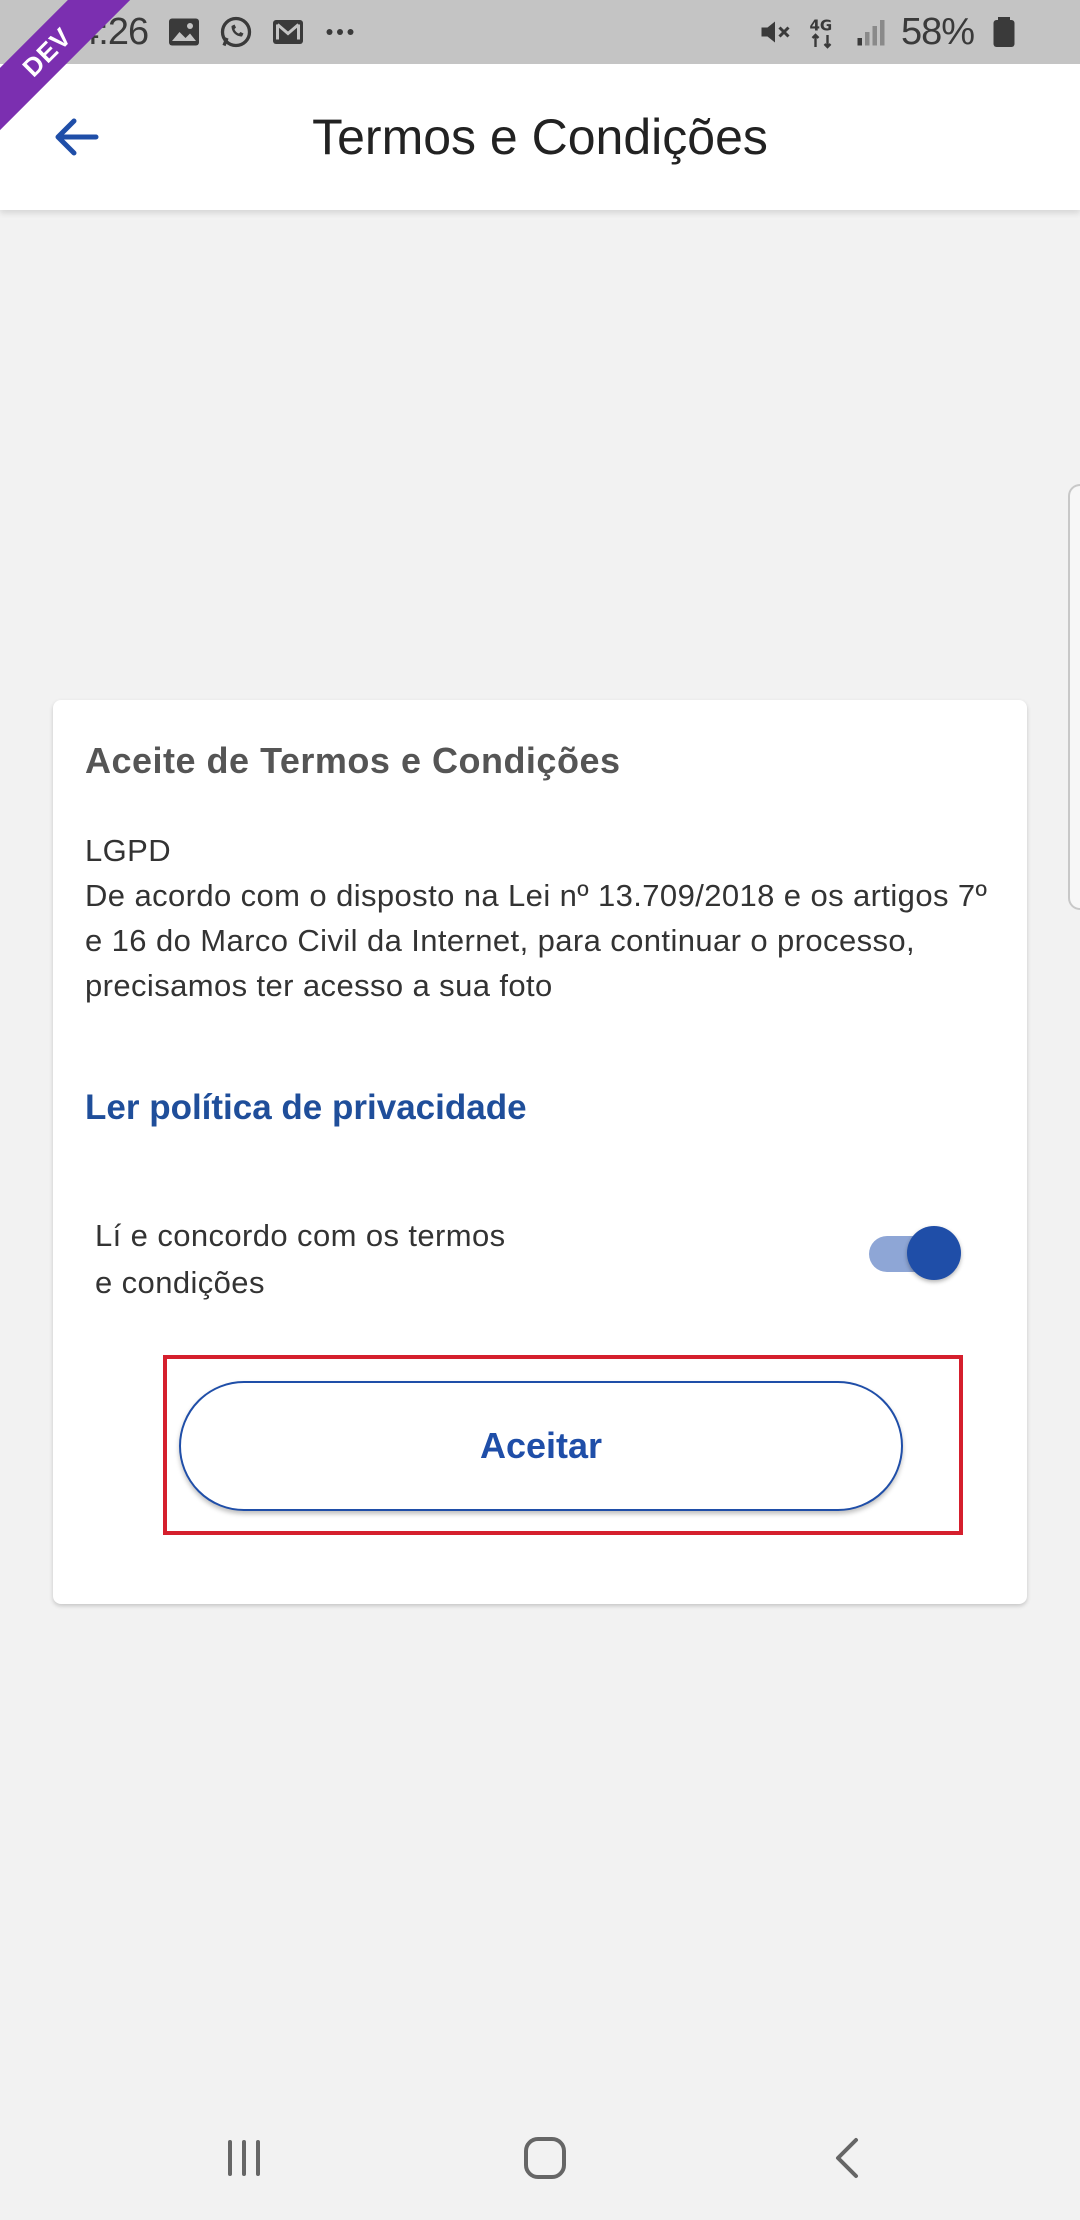 This screenshot has width=1080, height=2220. Describe the element at coordinates (934, 1253) in the screenshot. I see `toggle-thumb` at that location.